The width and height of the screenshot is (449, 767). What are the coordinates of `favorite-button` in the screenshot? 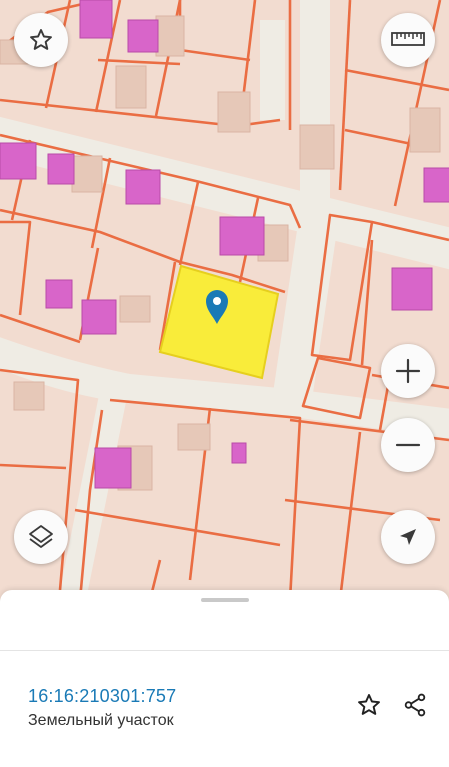 It's located at (41, 40).